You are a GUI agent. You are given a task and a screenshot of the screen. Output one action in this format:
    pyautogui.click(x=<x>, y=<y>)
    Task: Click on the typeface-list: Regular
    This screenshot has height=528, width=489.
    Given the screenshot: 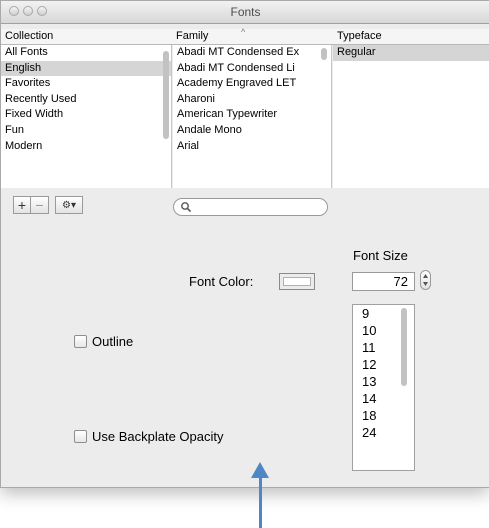 What is the action you would take?
    pyautogui.click(x=411, y=116)
    